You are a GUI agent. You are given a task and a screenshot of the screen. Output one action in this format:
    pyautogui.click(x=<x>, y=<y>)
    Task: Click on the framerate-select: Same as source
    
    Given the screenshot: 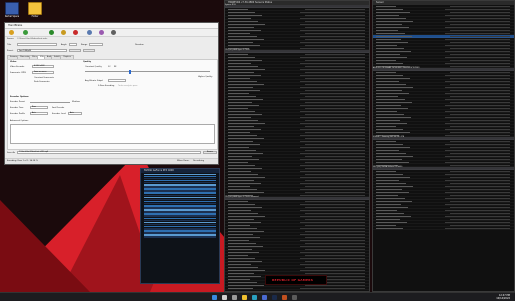 What is the action you would take?
    pyautogui.click(x=43, y=72)
    